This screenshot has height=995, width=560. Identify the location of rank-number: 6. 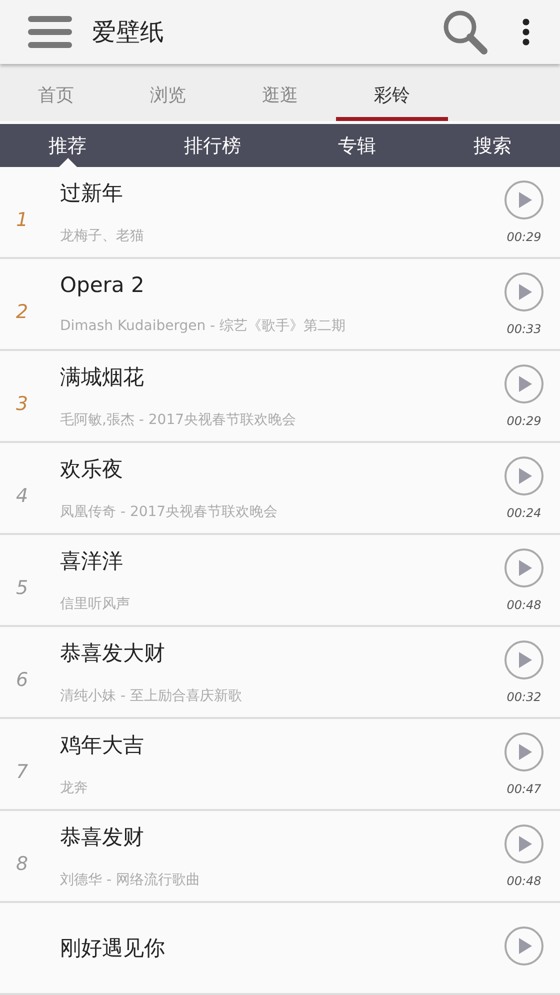
(22, 680).